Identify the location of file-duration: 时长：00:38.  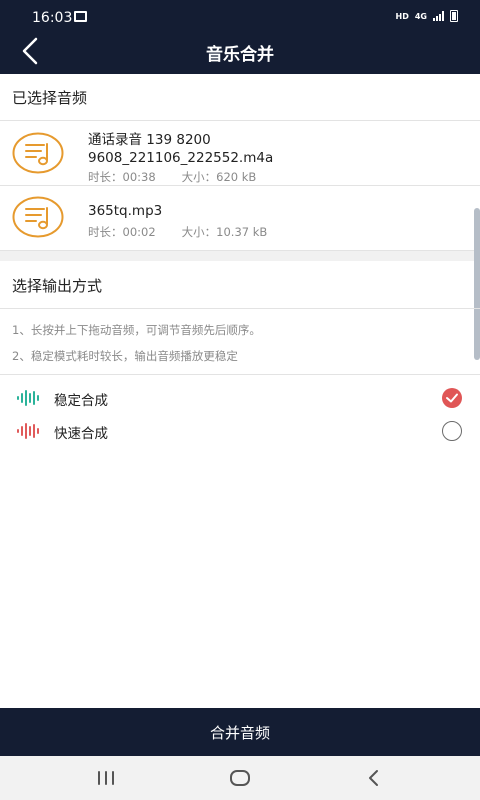
(122, 177).